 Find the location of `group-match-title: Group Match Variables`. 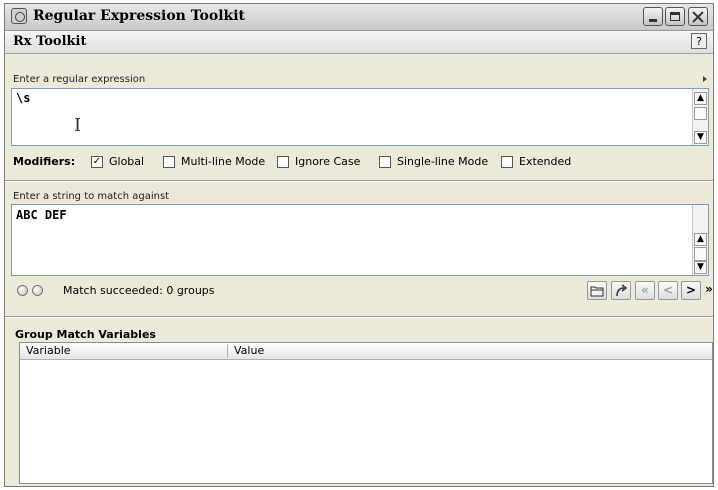

group-match-title: Group Match Variables is located at coordinates (85, 334).